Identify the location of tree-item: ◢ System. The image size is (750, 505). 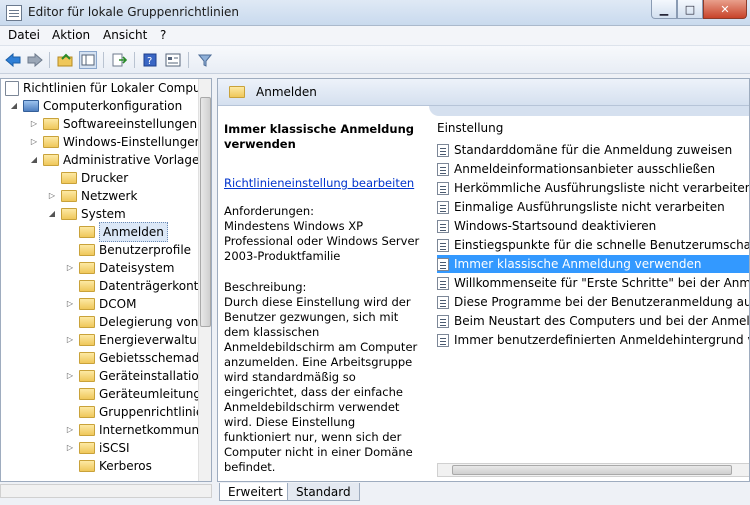
(86, 214).